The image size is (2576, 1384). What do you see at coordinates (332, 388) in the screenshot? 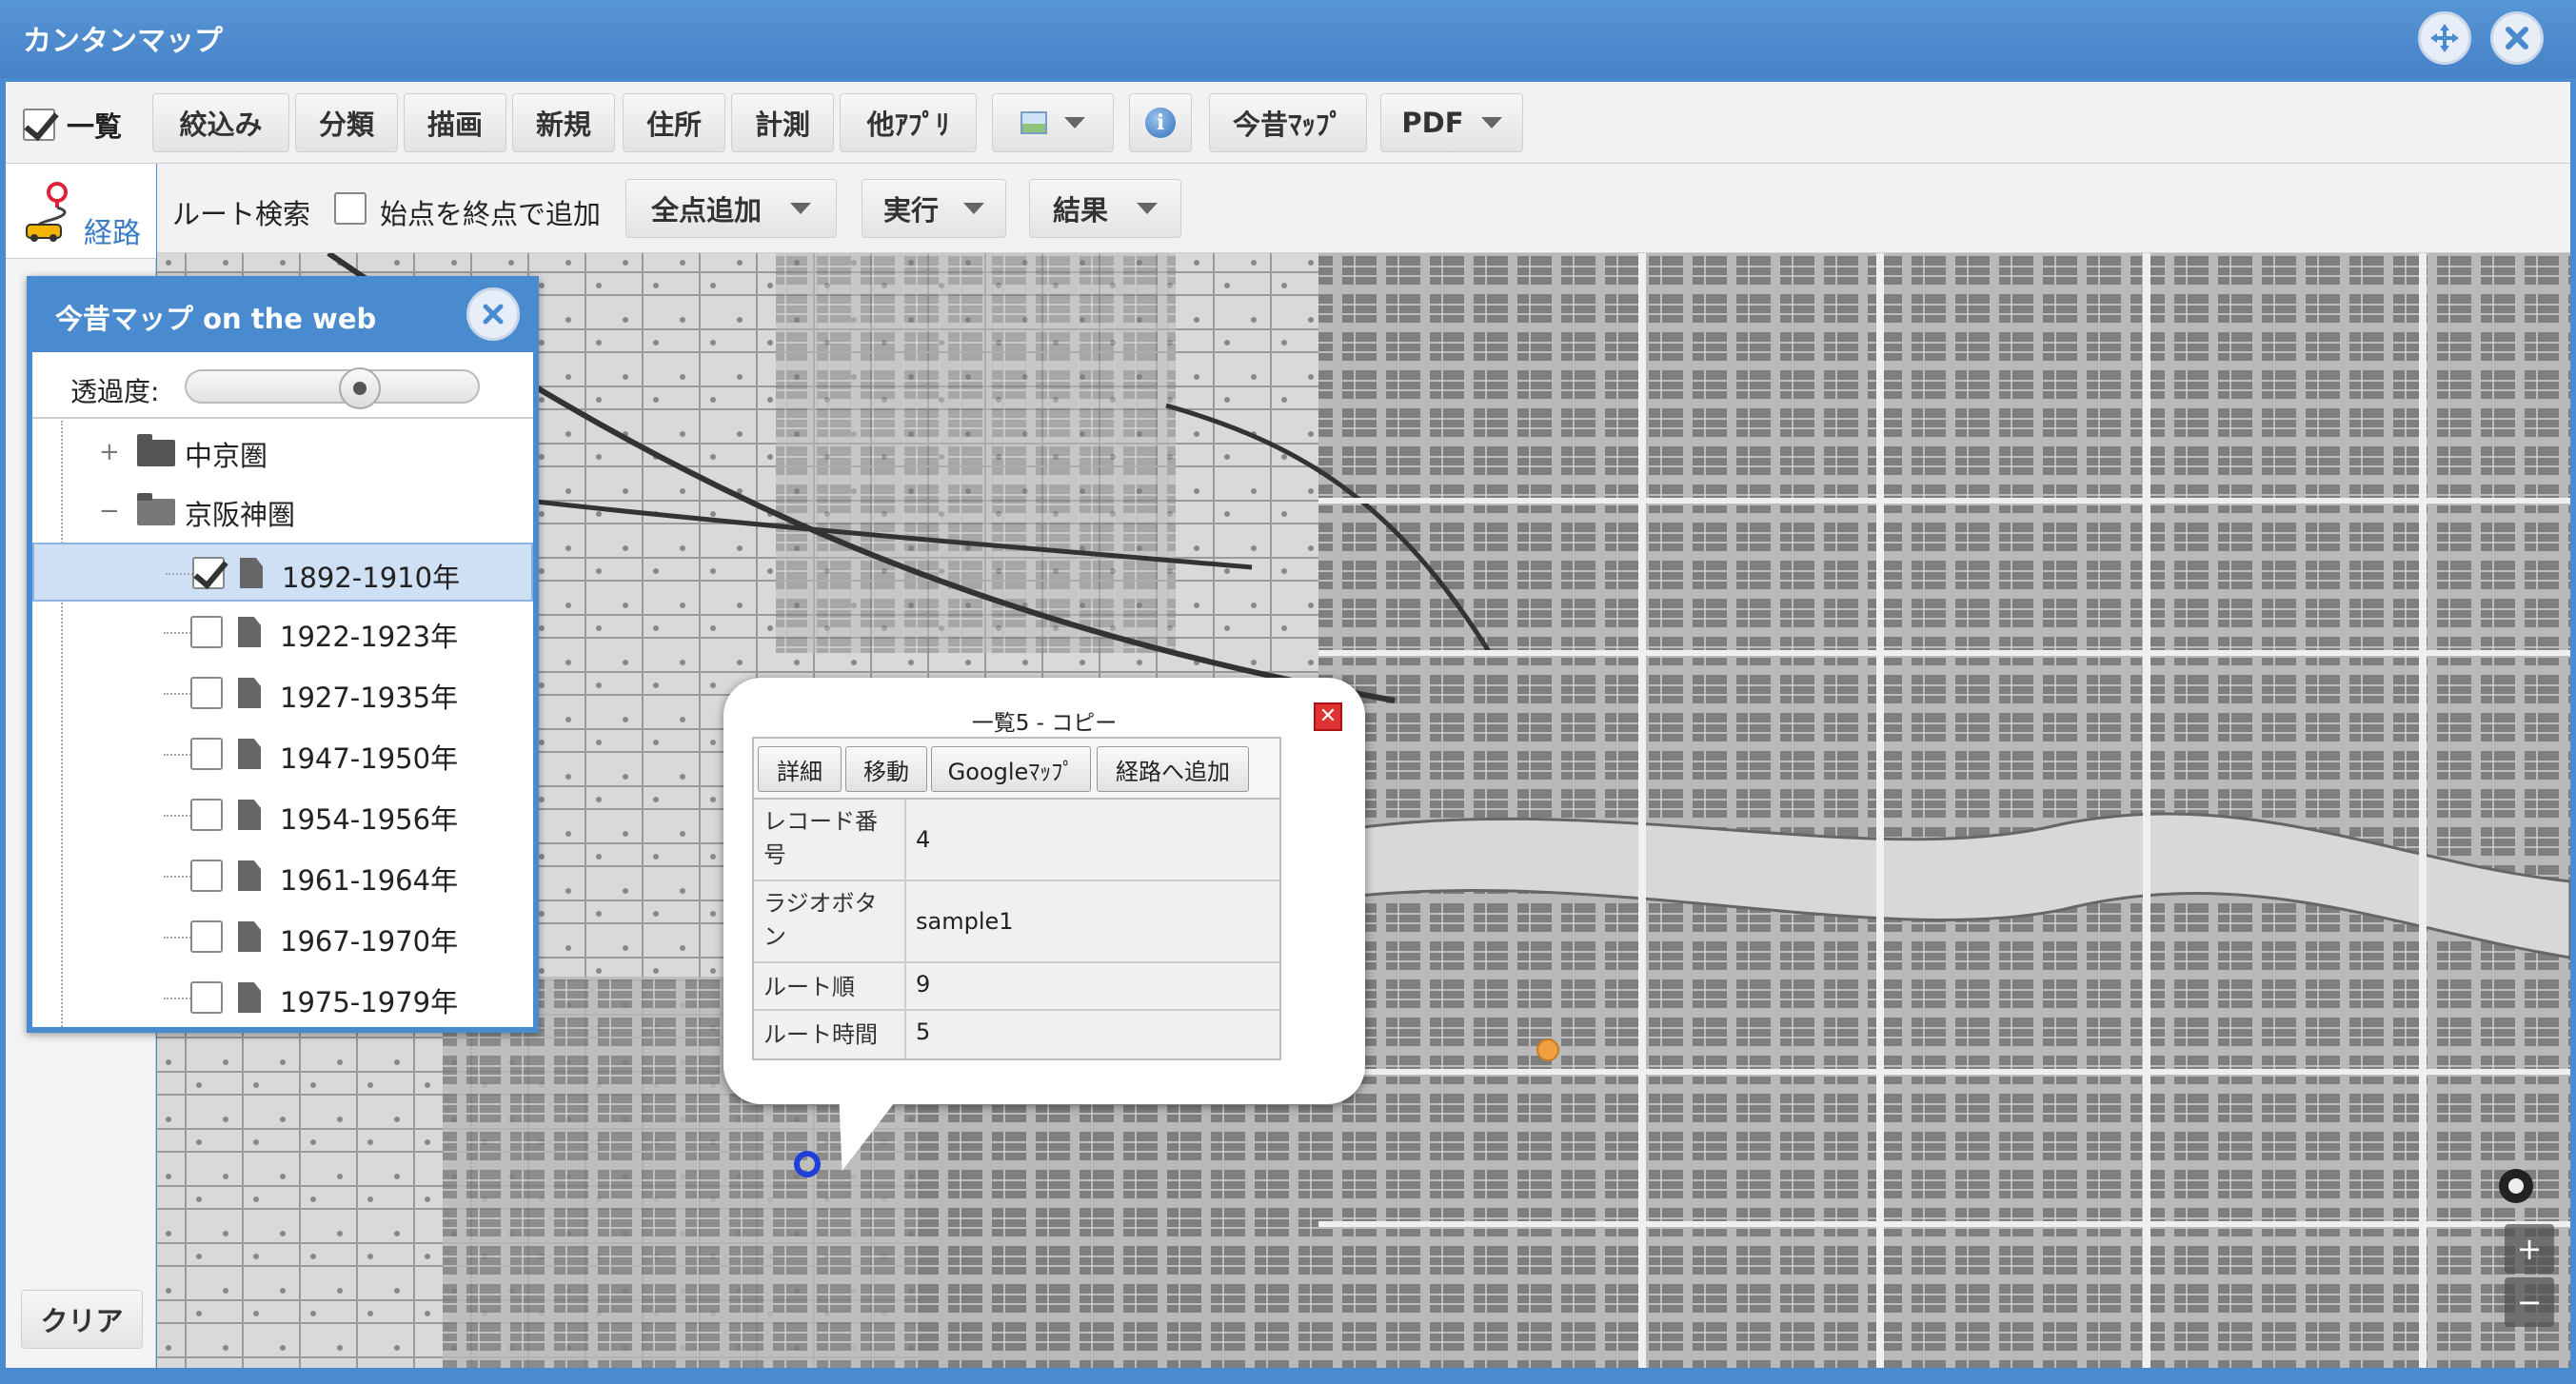
I see `opacity-slider` at bounding box center [332, 388].